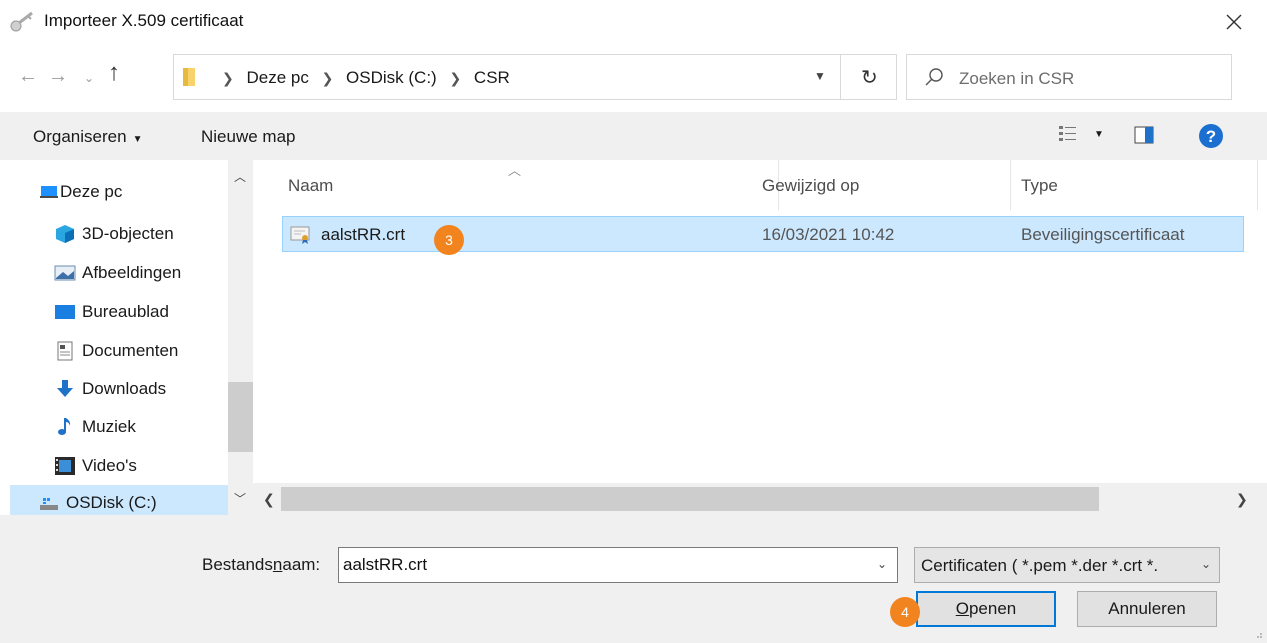 Image resolution: width=1267 pixels, height=643 pixels. I want to click on drive-icon, so click(49, 504).